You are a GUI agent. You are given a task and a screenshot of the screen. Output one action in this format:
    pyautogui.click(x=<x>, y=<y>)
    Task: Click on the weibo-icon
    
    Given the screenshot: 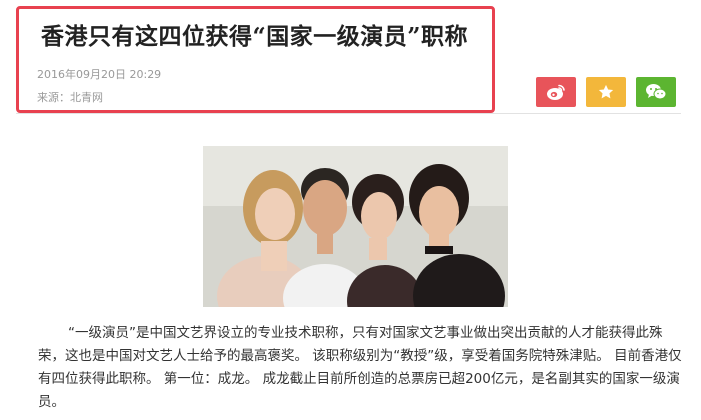 What is the action you would take?
    pyautogui.click(x=556, y=92)
    